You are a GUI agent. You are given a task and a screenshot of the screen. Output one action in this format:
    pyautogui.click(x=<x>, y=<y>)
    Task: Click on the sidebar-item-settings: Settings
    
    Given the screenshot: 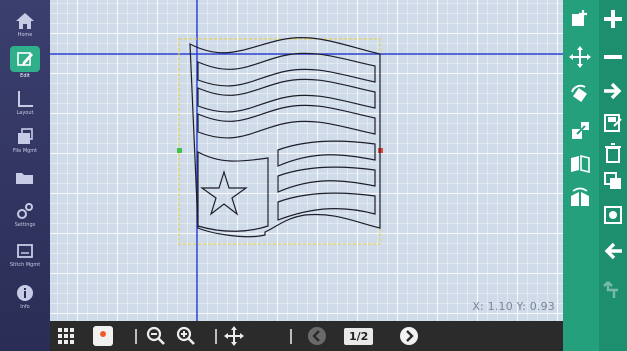 What is the action you would take?
    pyautogui.click(x=25, y=214)
    